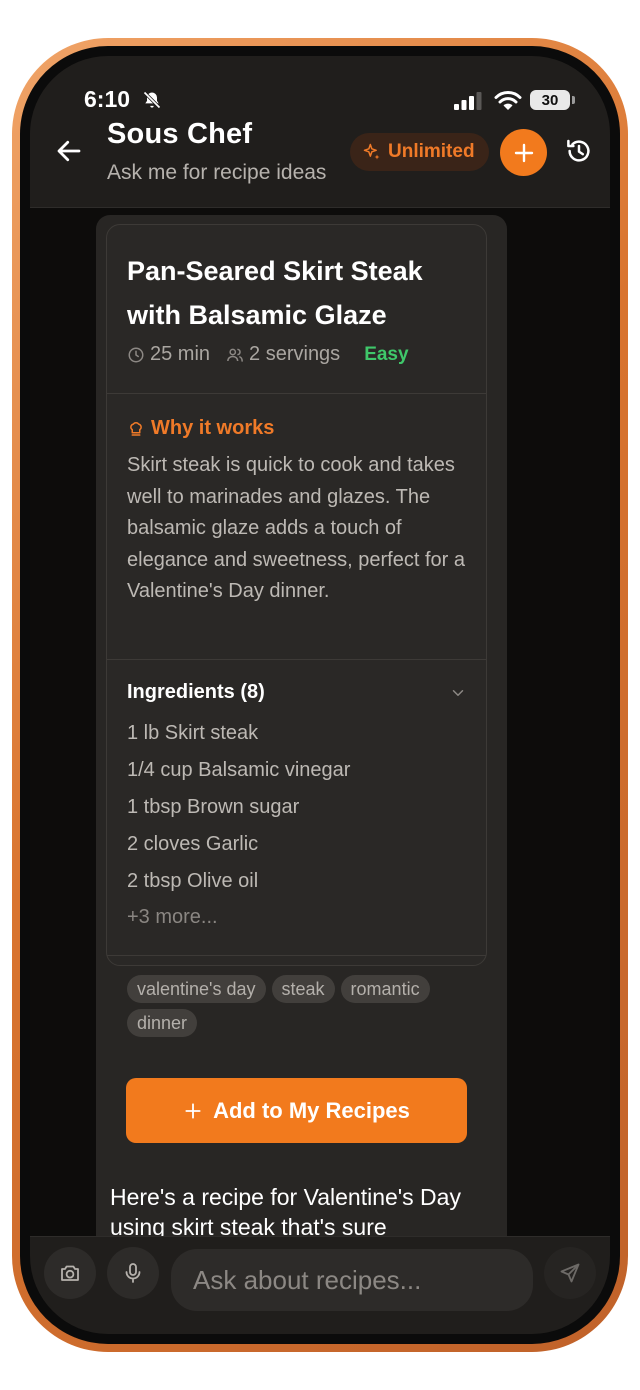 The image size is (640, 1390). I want to click on why-it-works-header: Why it works, so click(200, 428).